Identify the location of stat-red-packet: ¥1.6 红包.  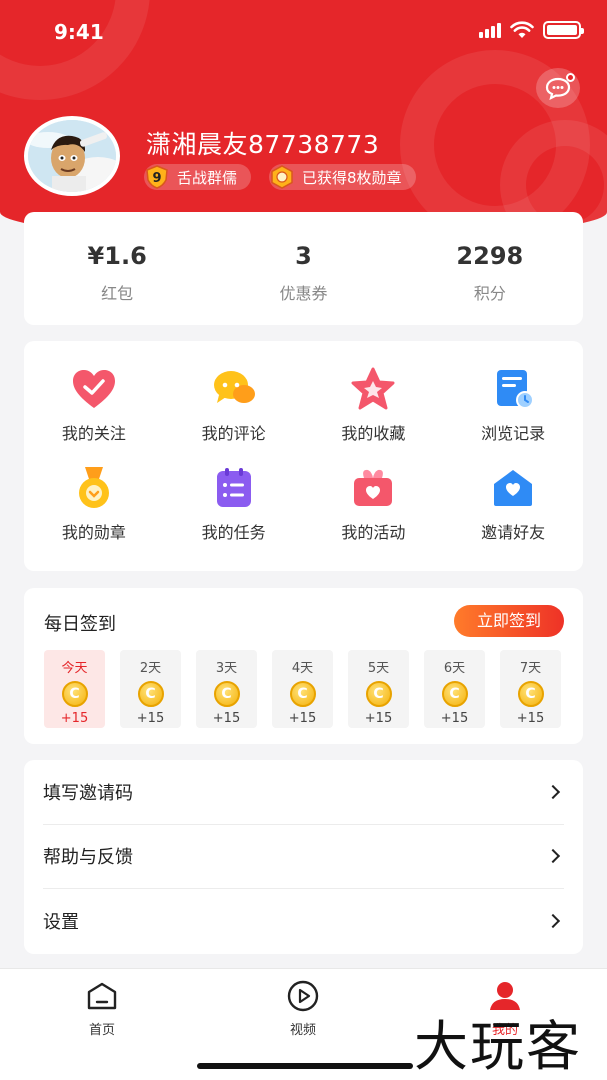
(117, 268).